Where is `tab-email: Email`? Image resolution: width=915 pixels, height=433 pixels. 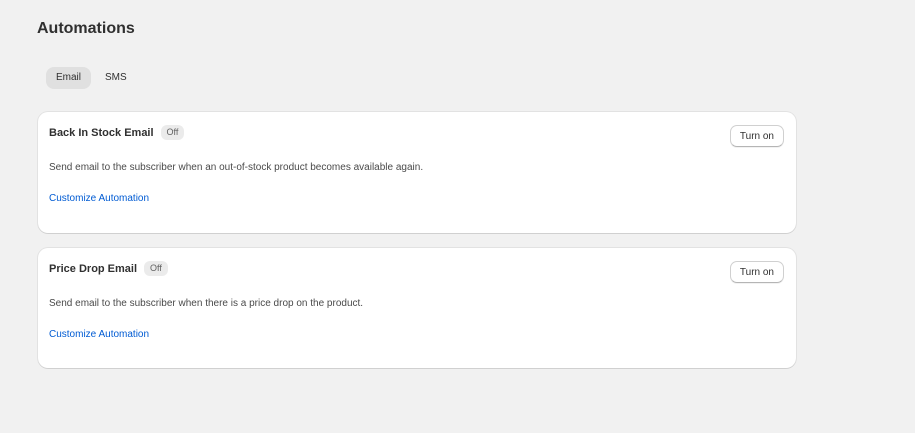
tab-email: Email is located at coordinates (69, 78).